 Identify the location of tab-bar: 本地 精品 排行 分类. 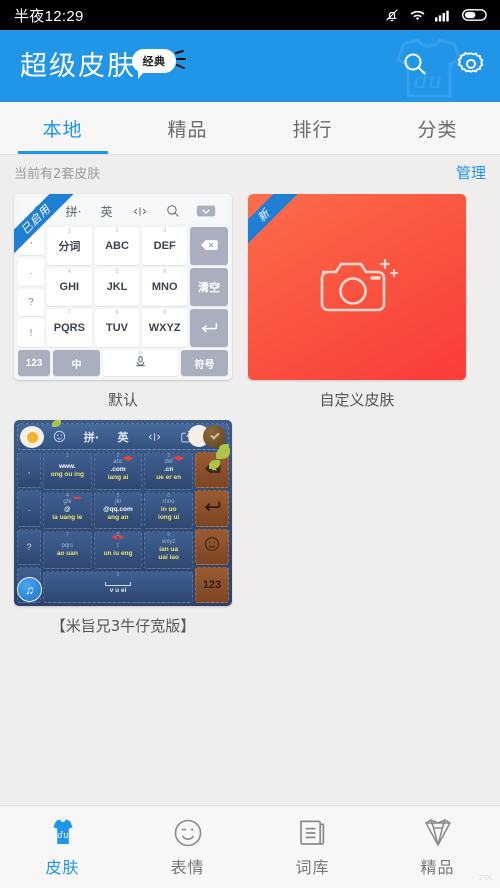
(250, 128).